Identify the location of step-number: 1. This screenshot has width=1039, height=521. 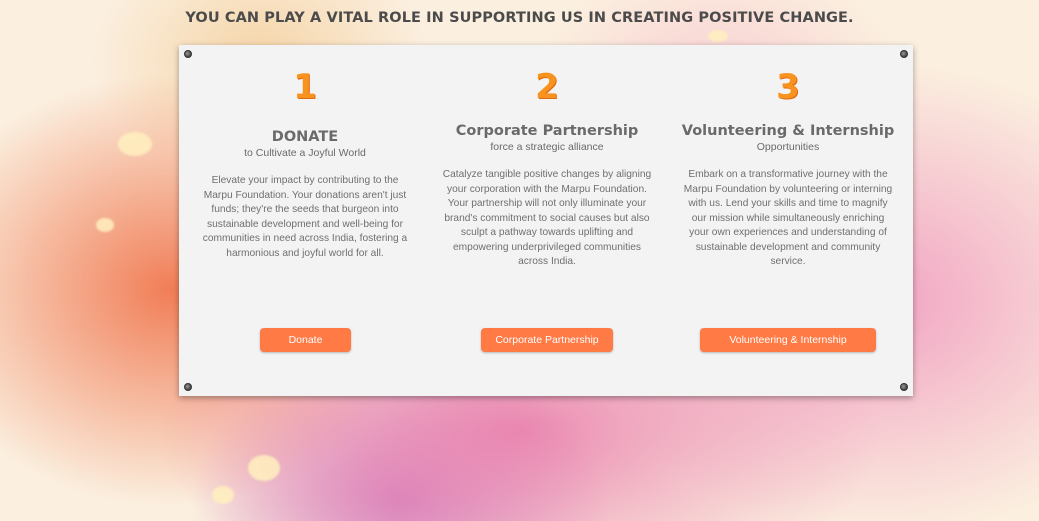
(305, 87).